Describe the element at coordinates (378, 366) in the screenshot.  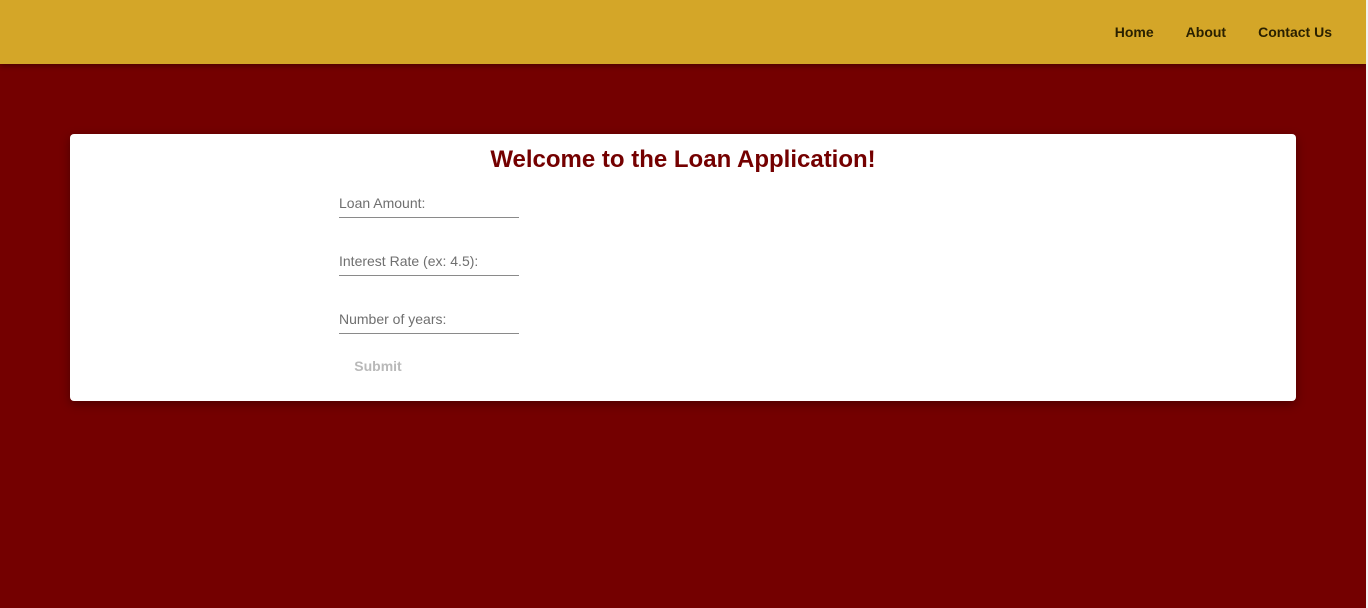
I see `submit-button: Submit` at that location.